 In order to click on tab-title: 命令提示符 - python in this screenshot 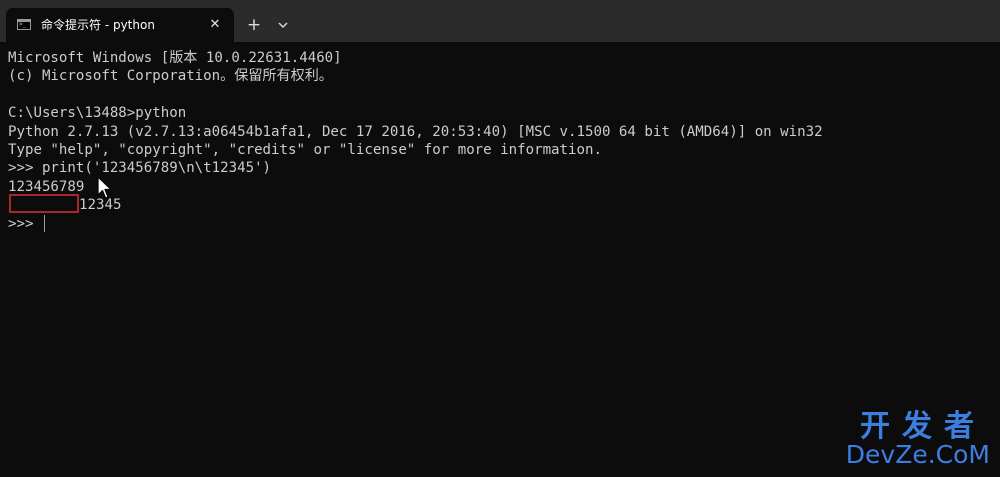, I will do `click(98, 25)`.